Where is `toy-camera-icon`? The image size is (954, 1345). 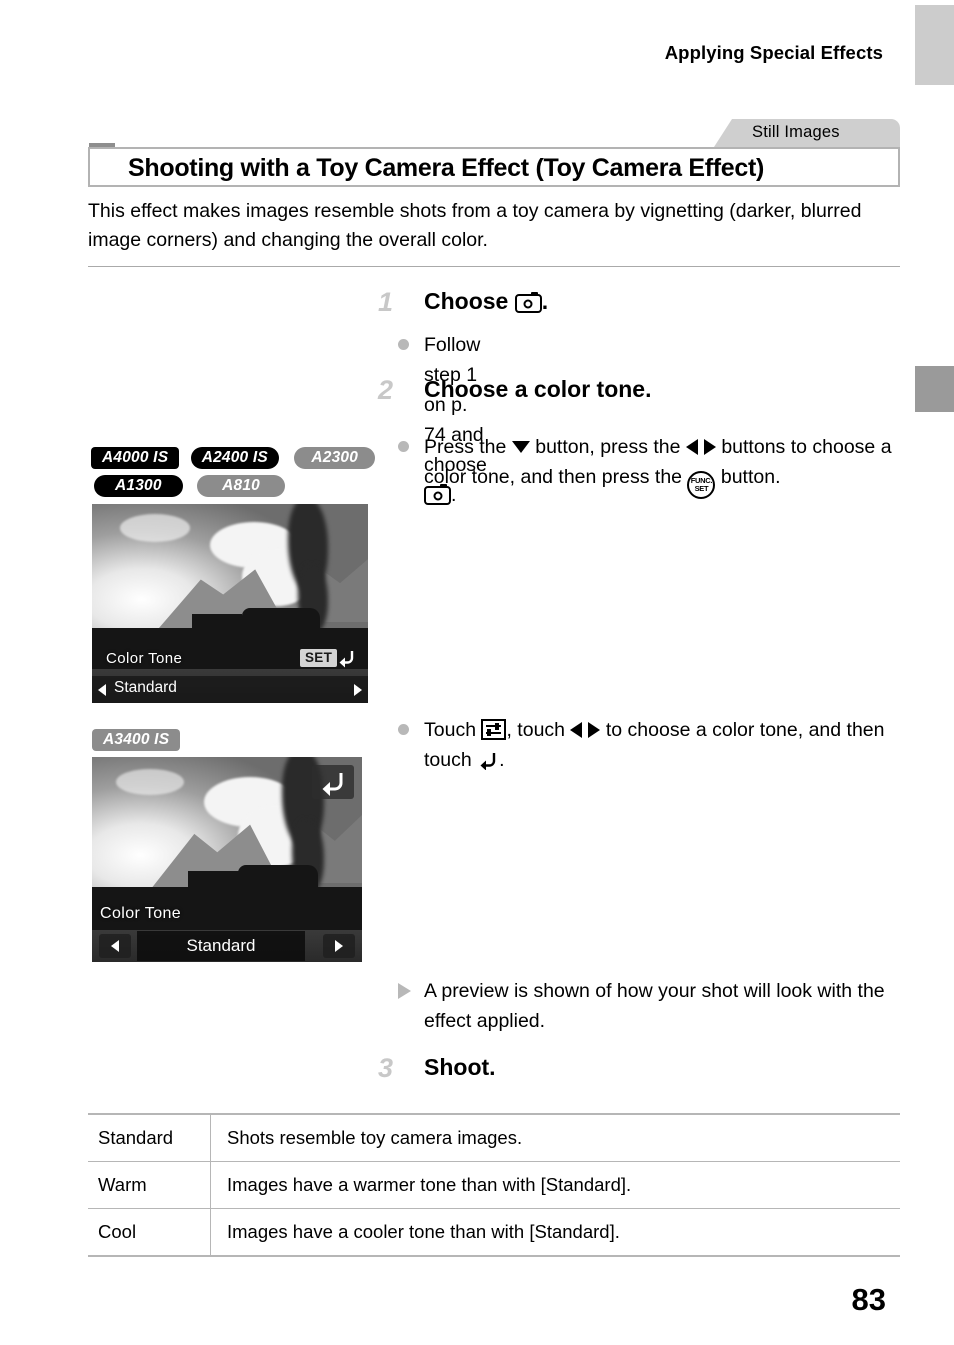
toy-camera-icon is located at coordinates (528, 302).